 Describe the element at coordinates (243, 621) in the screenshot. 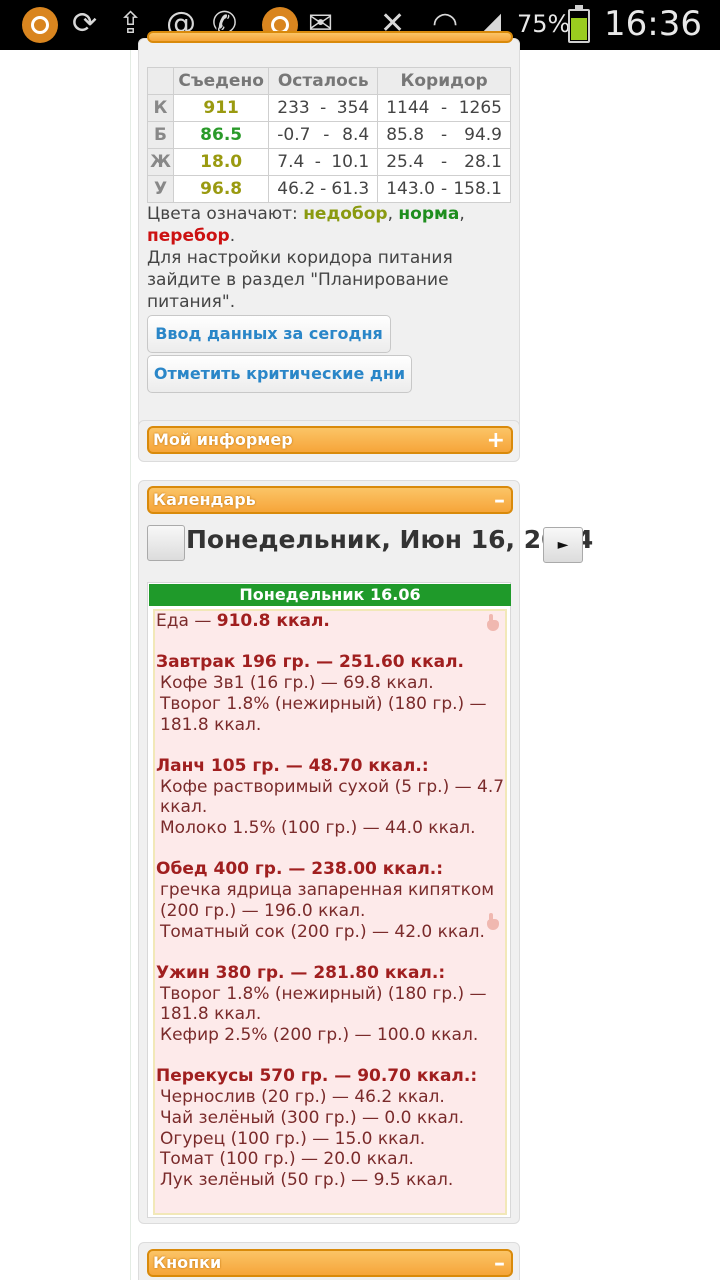

I see `food-total: Еда — 910.8 ккал.` at that location.